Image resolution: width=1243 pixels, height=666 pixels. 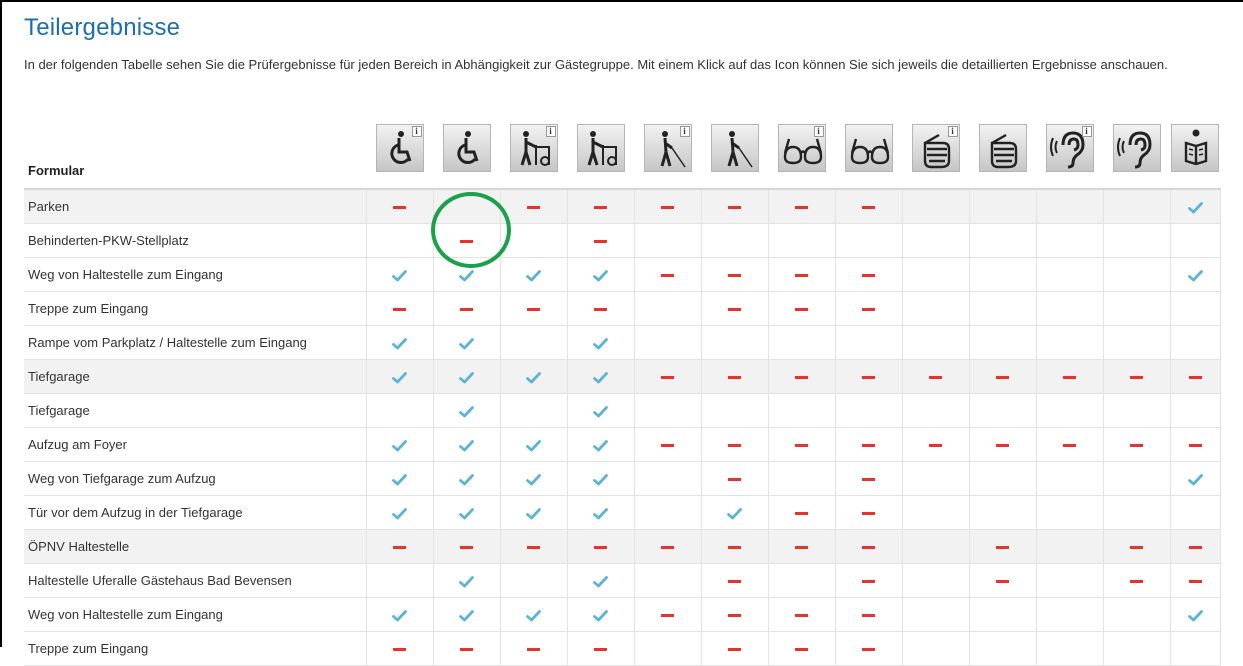 I want to click on sign-language-icon: i, so click(x=935, y=147).